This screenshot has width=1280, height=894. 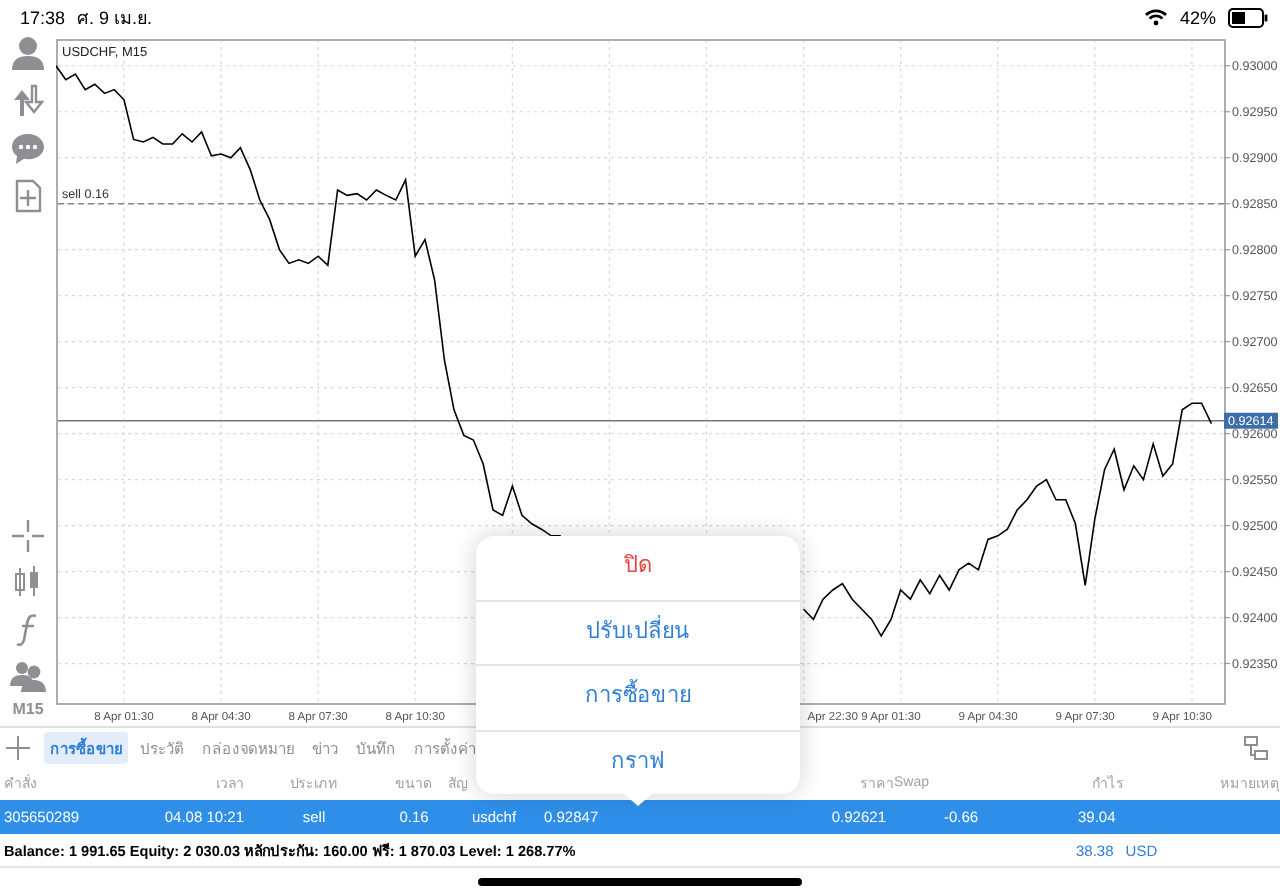 I want to click on people-icon, so click(x=28, y=674).